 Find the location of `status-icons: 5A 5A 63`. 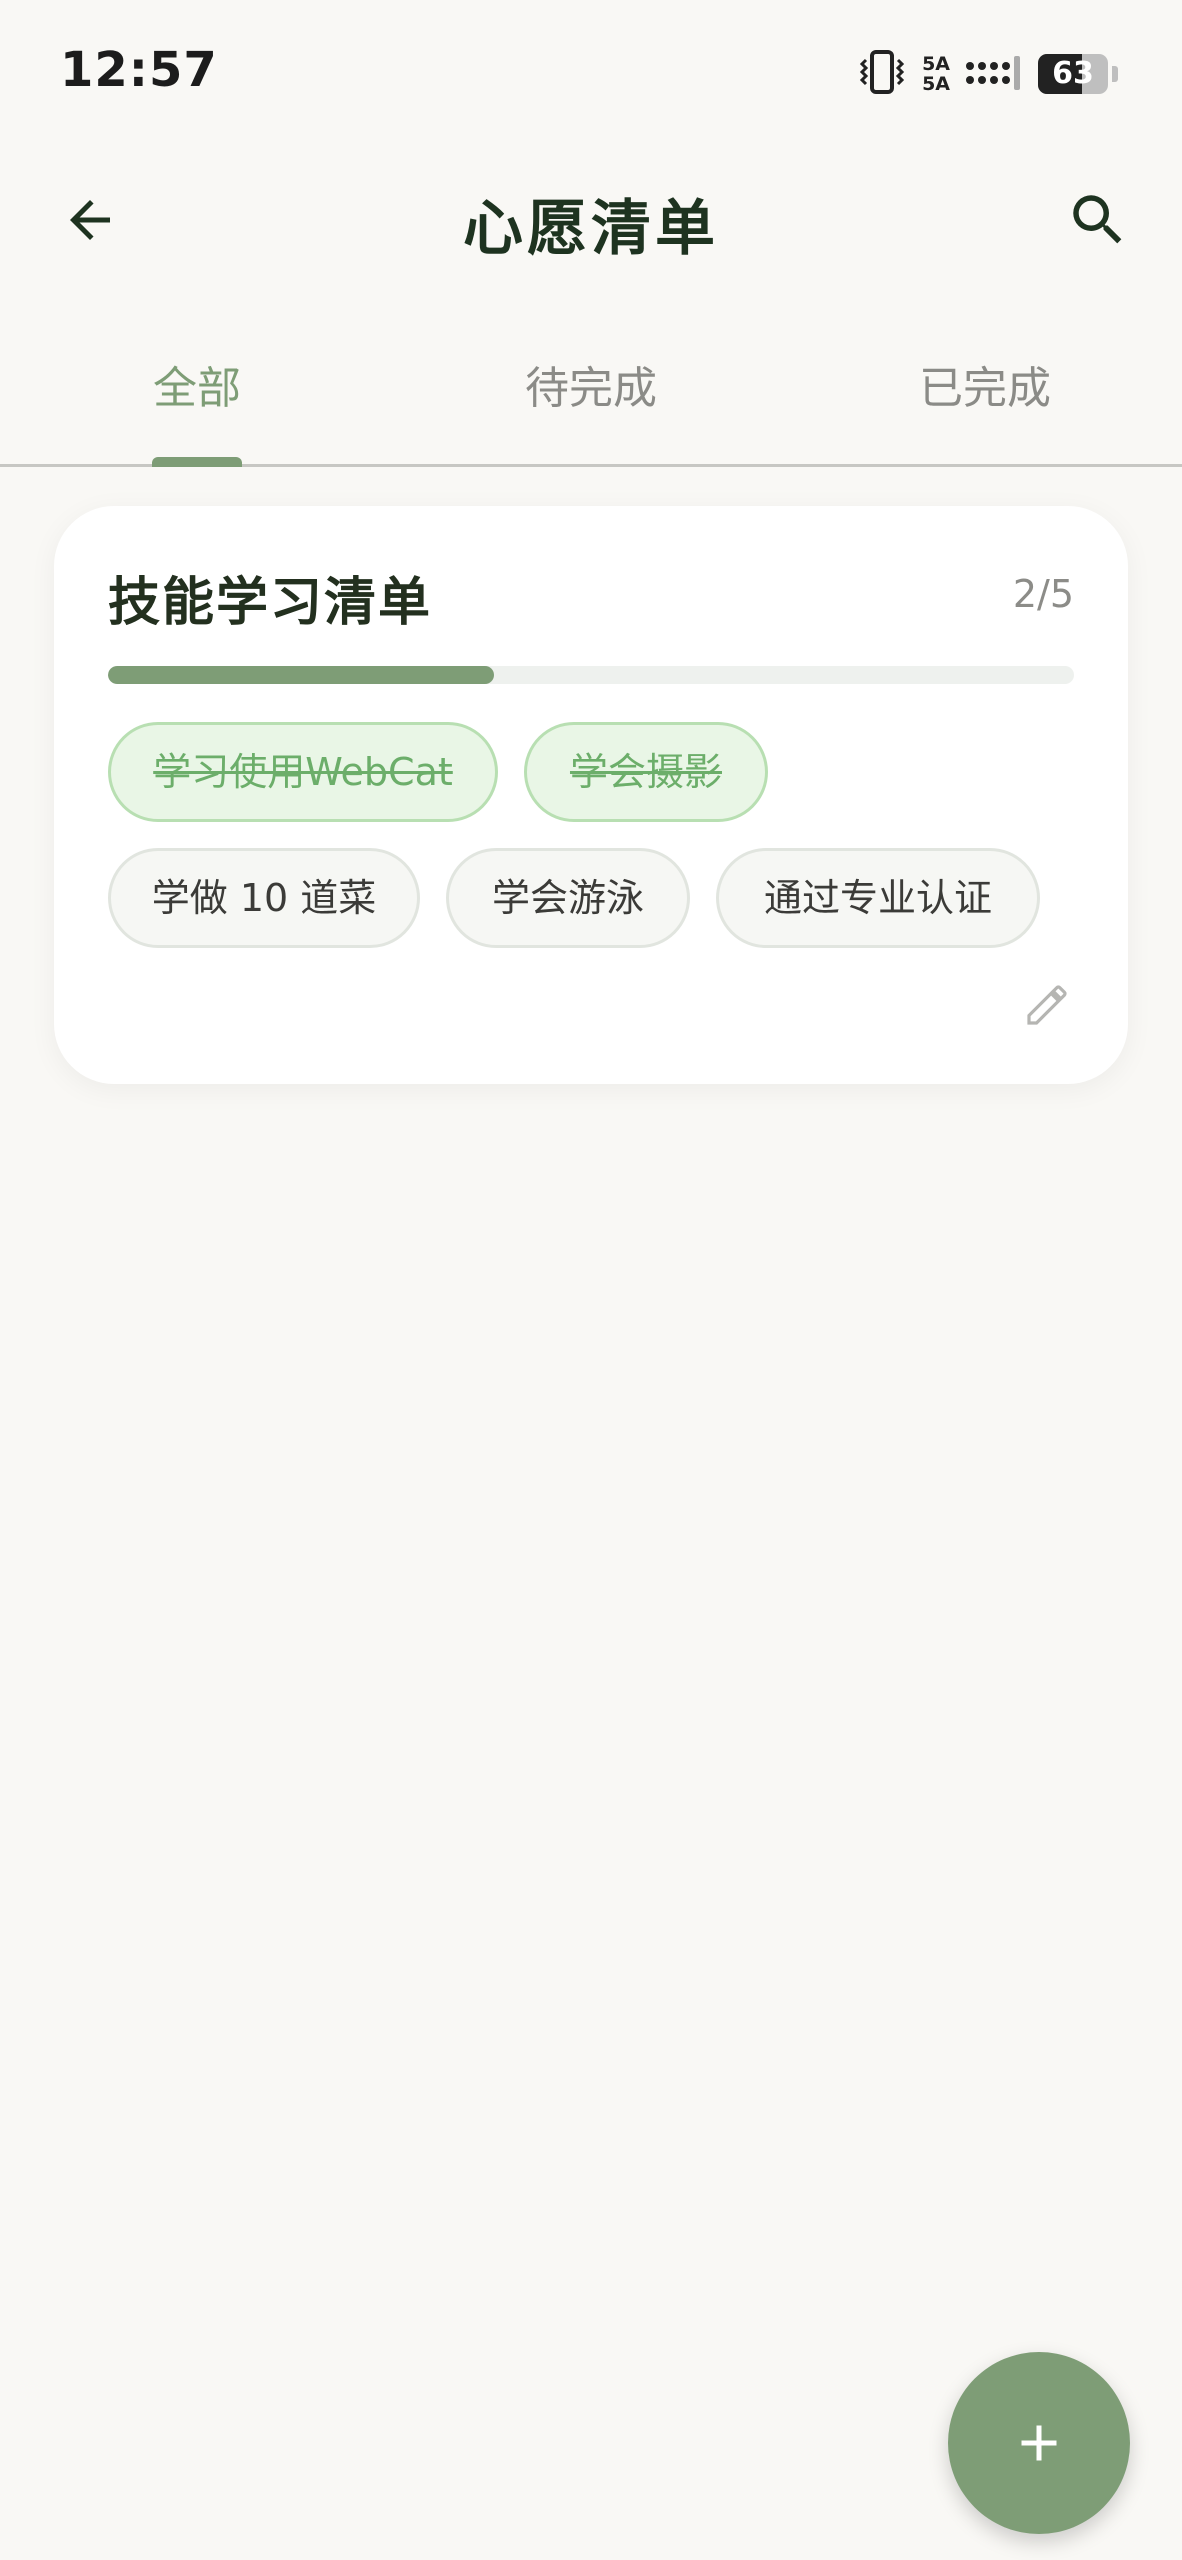

status-icons: 5A 5A 63 is located at coordinates (987, 74).